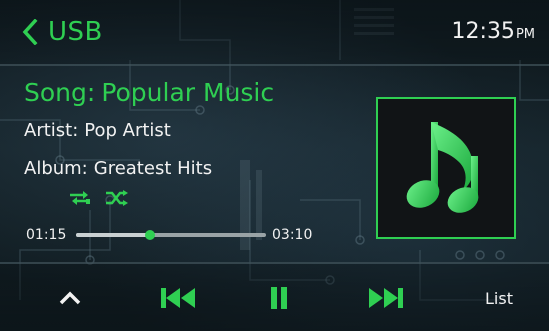 The height and width of the screenshot is (331, 549). Describe the element at coordinates (127, 130) in the screenshot. I see `artist-name: Pop Artist` at that location.